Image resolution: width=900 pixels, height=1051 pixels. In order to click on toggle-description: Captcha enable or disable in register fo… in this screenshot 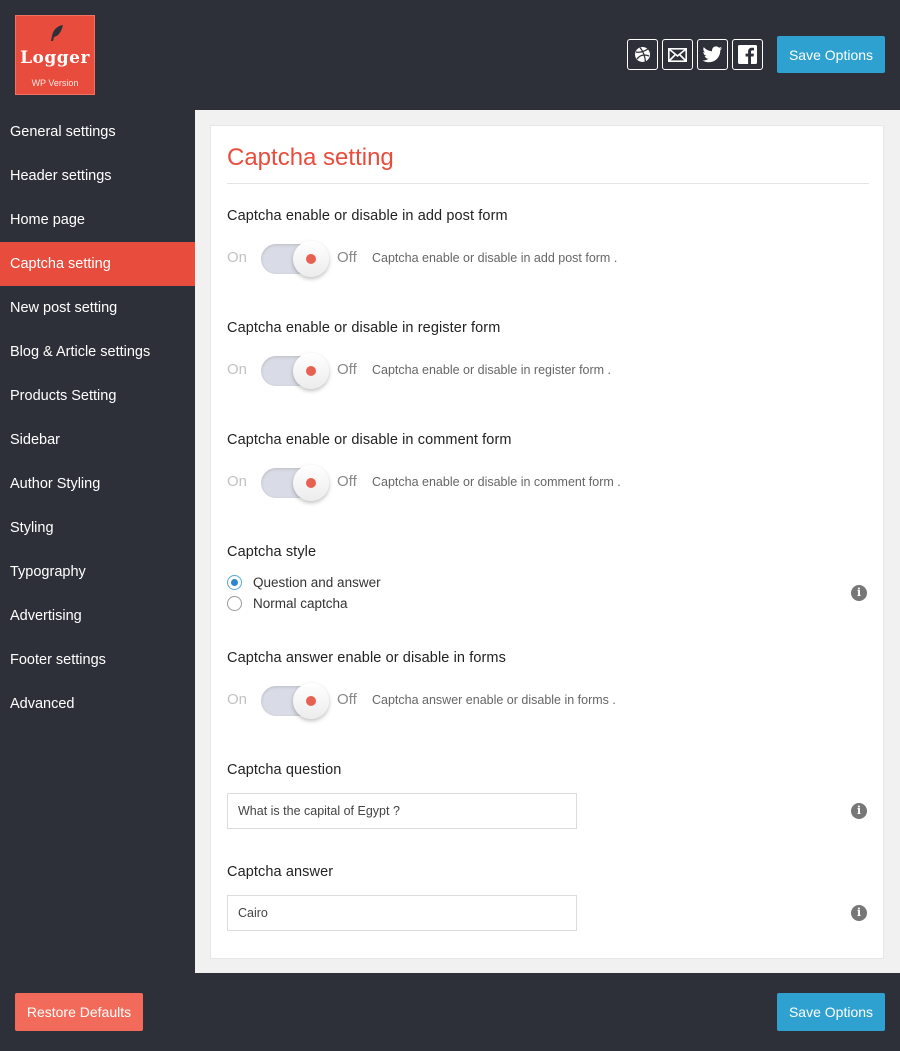, I will do `click(492, 370)`.